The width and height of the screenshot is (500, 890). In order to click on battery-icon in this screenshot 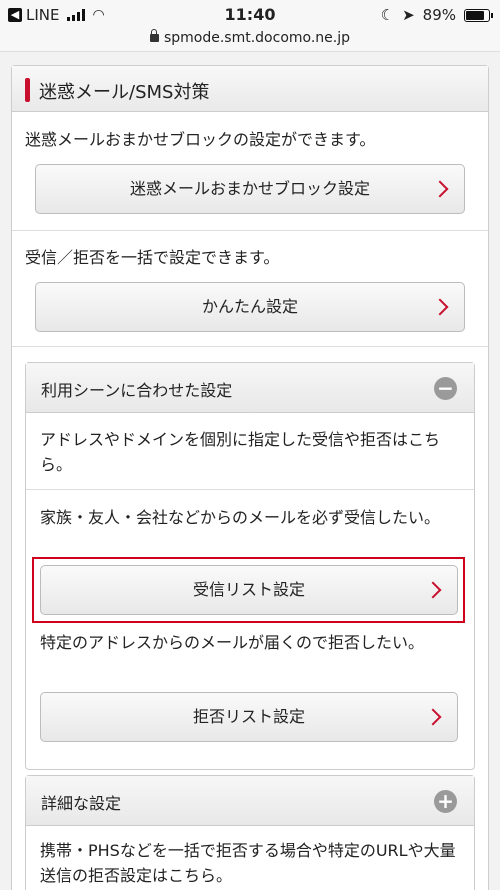, I will do `click(478, 15)`.